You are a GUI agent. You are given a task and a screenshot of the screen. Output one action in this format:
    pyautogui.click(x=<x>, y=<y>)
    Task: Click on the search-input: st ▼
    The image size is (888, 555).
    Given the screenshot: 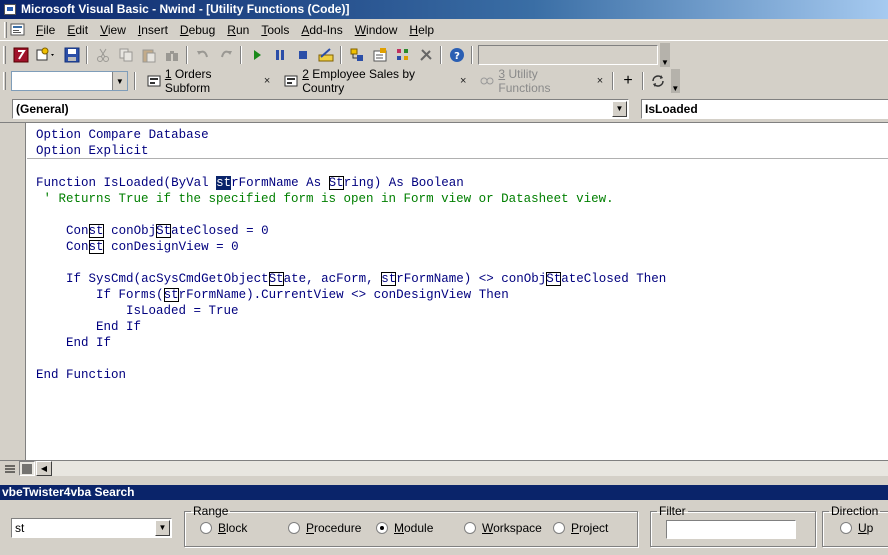 What is the action you would take?
    pyautogui.click(x=91, y=528)
    